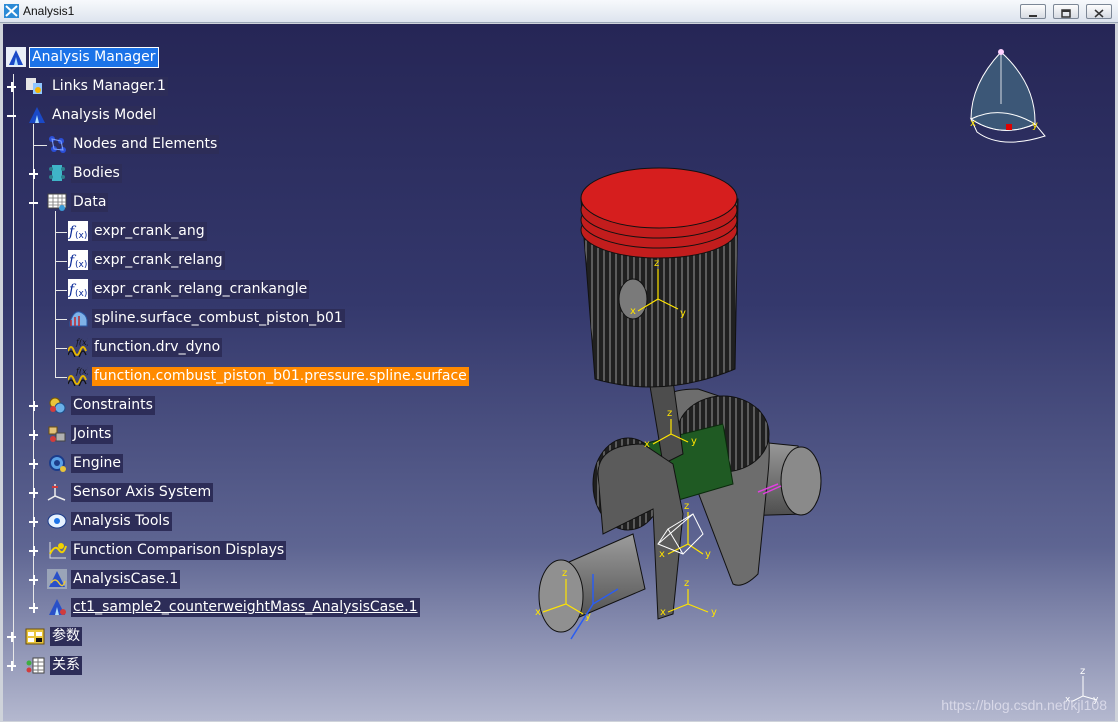 This screenshot has width=1118, height=722. Describe the element at coordinates (109, 86) in the screenshot. I see `tree-node-label: Links Manager.1` at that location.